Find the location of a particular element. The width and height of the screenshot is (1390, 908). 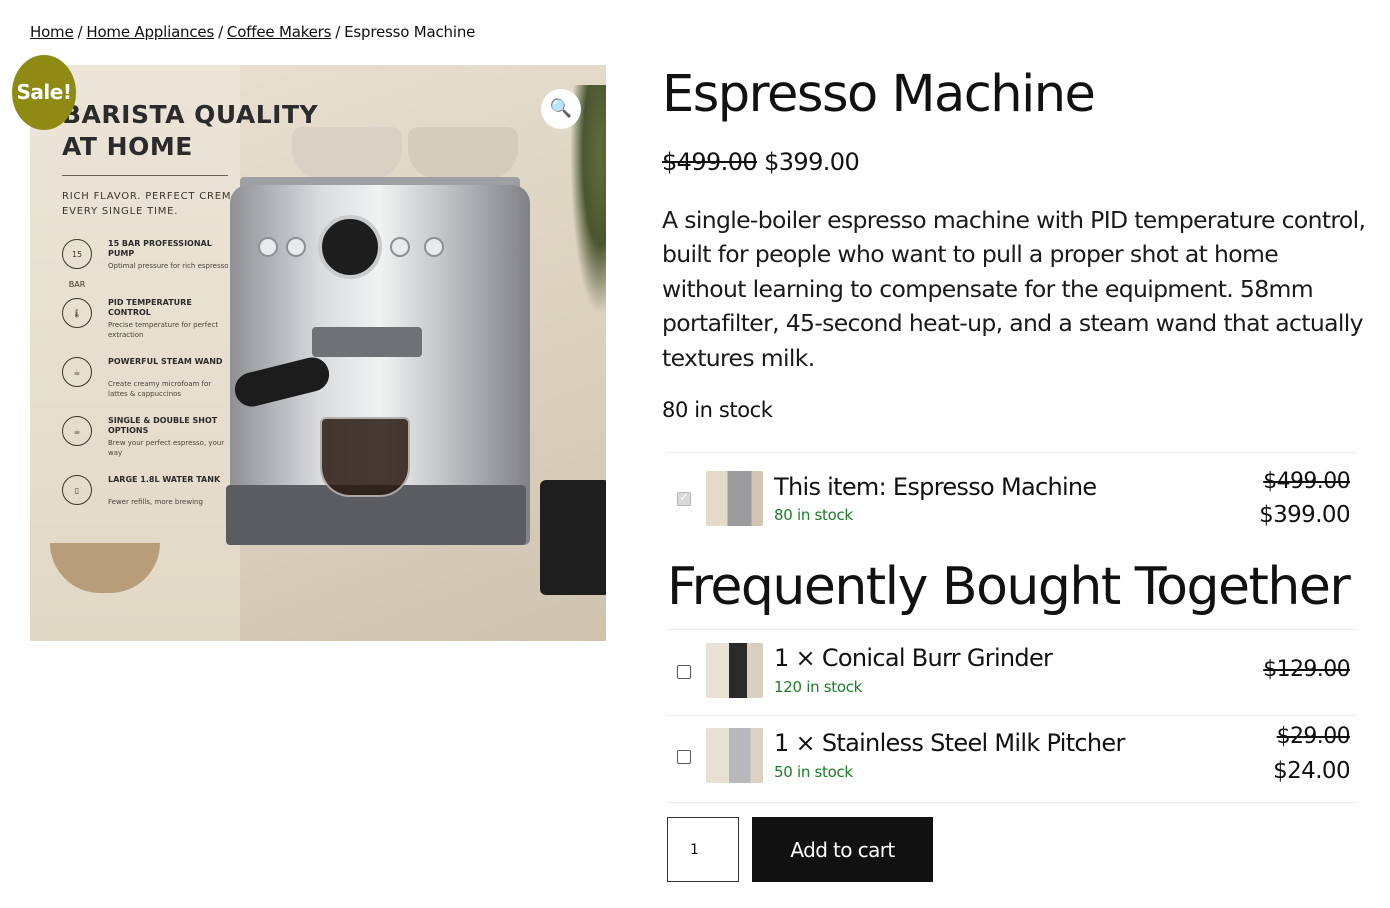

pressure-gauge-illustration is located at coordinates (350, 247).